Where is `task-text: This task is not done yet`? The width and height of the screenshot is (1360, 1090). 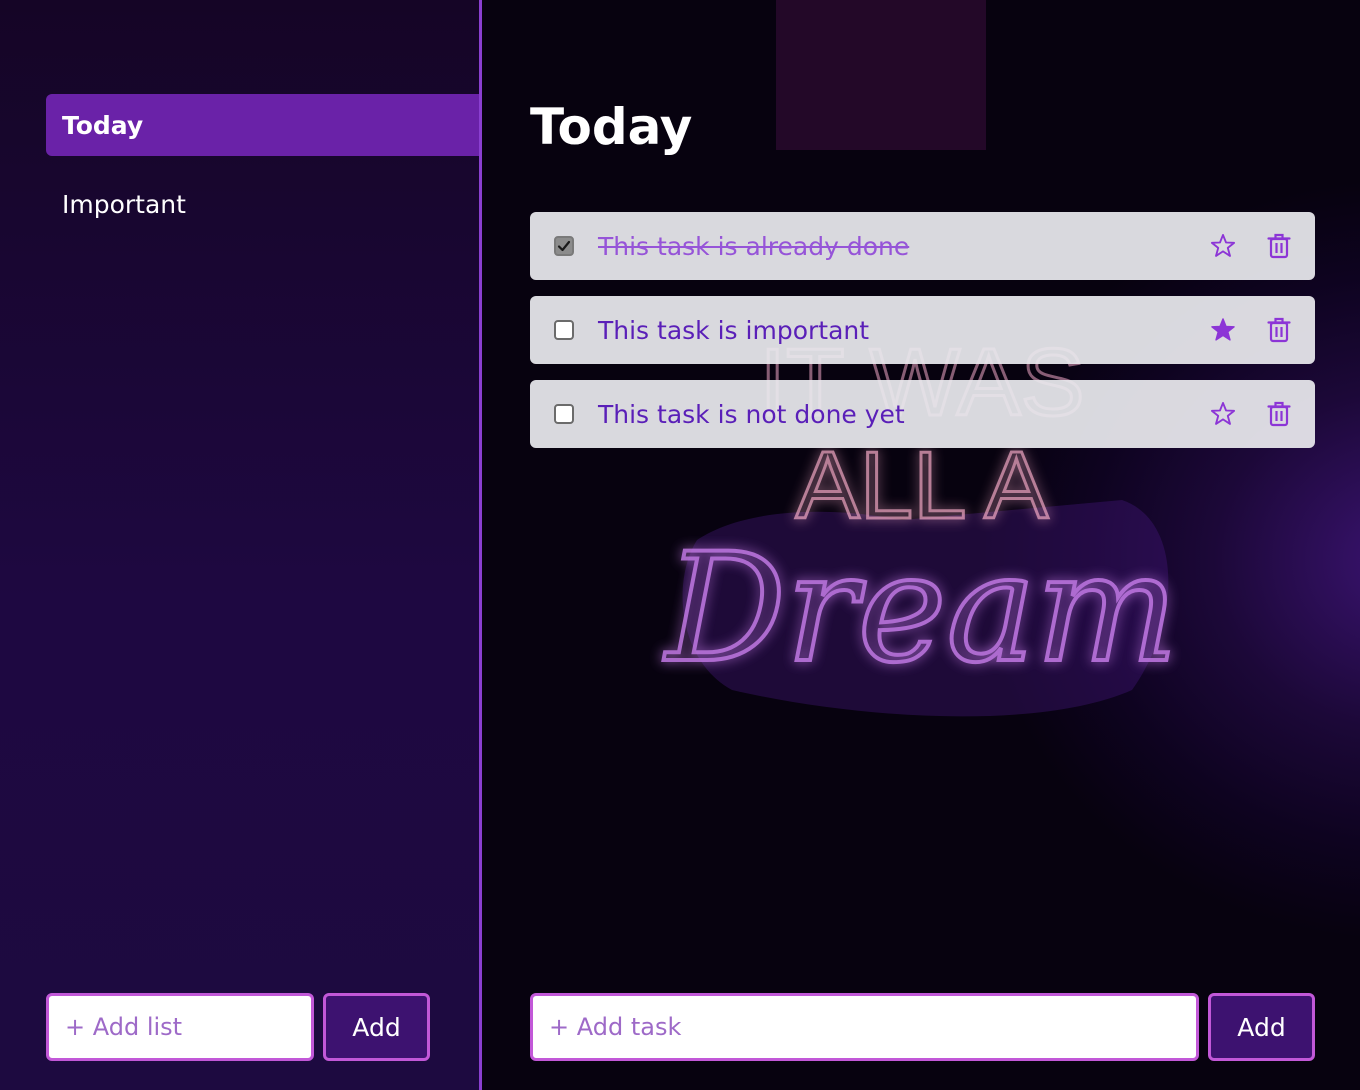
task-text: This task is not done yet is located at coordinates (751, 414).